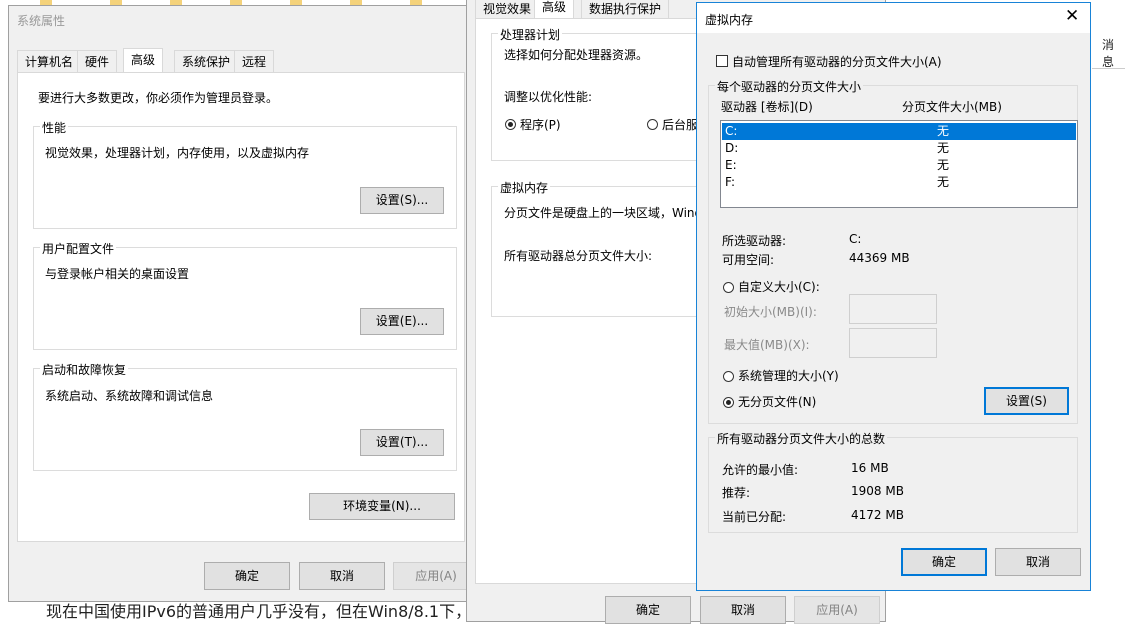  I want to click on tab-system-protection: 系统保护, so click(206, 61).